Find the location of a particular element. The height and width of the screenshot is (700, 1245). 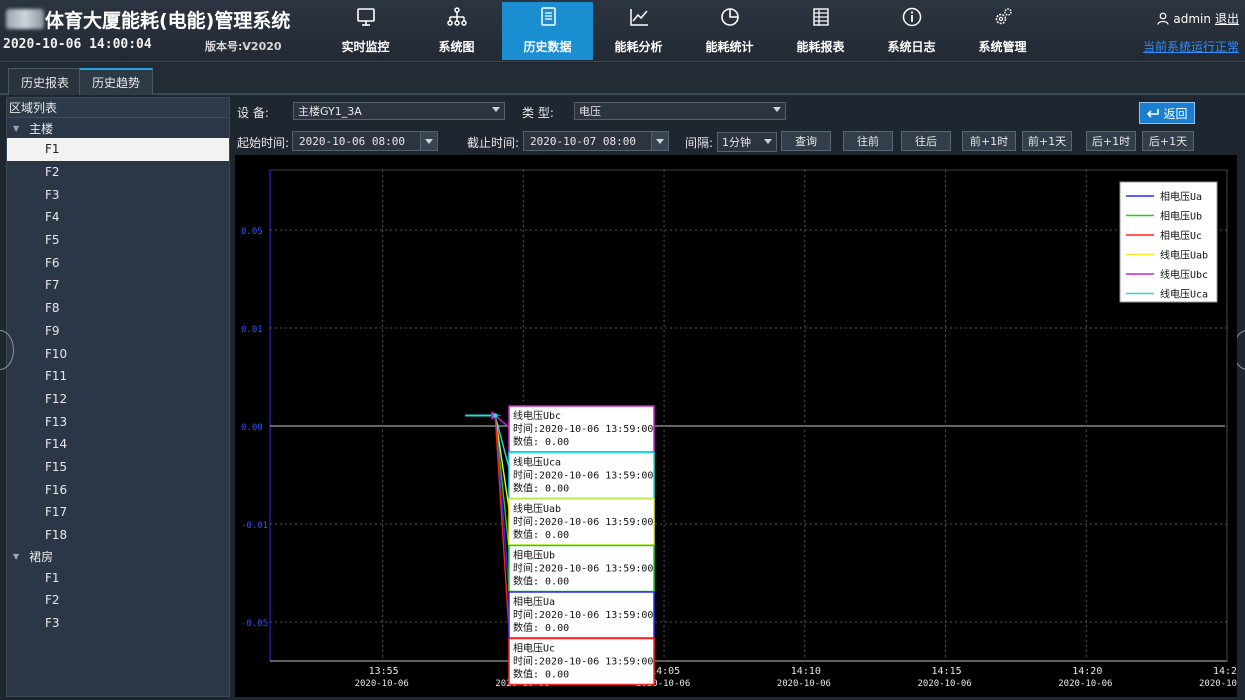

series-point is located at coordinates (495, 415).